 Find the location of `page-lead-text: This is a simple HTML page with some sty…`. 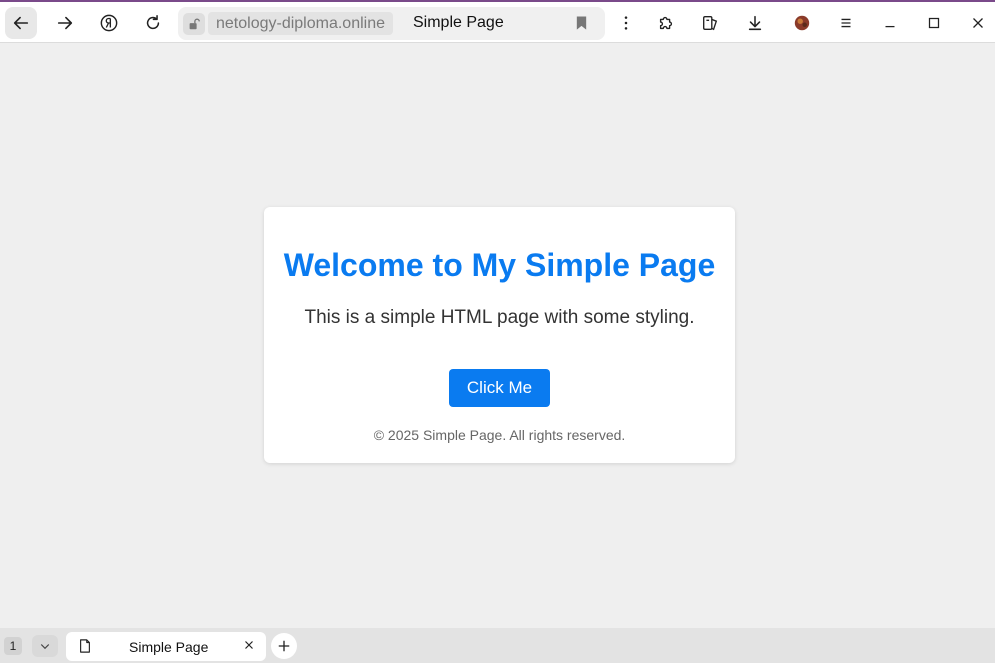

page-lead-text: This is a simple HTML page with some sty… is located at coordinates (499, 317).